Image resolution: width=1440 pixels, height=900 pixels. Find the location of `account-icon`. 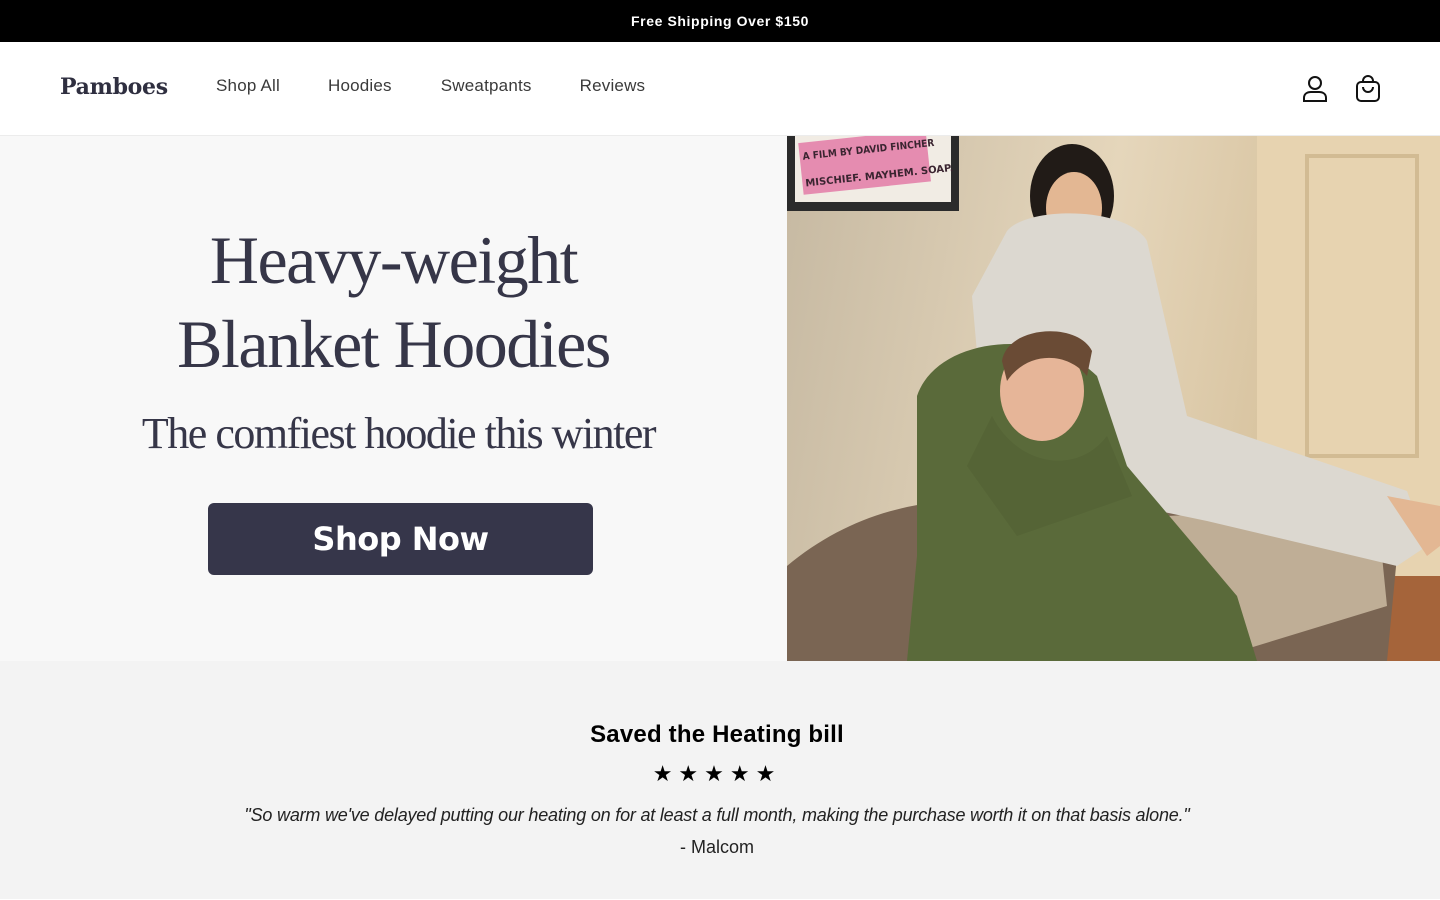

account-icon is located at coordinates (1315, 89).